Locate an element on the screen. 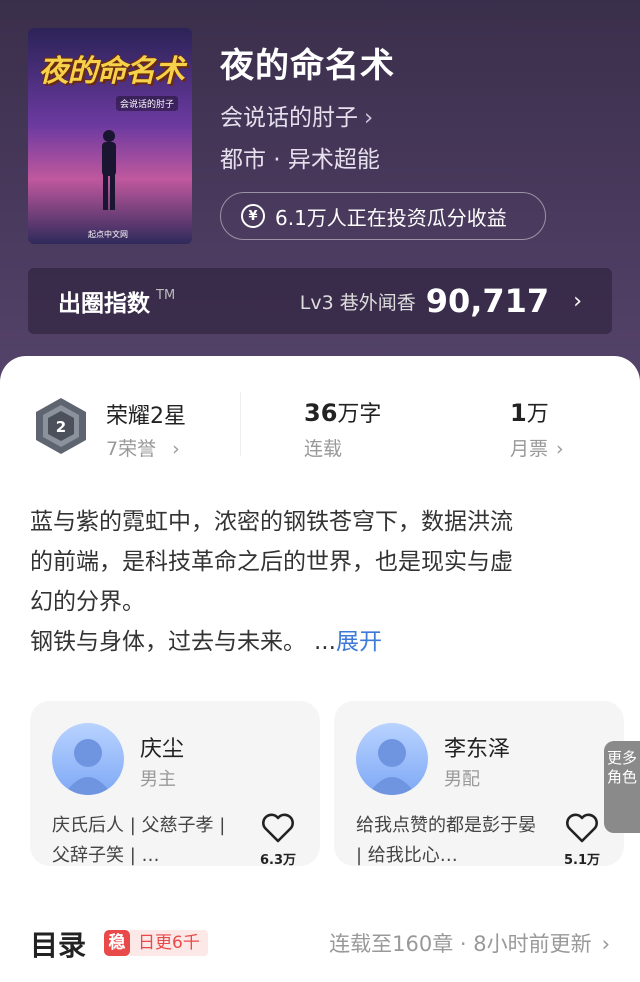 This screenshot has height=982, width=640. word-count-number: 36 is located at coordinates (321, 413).